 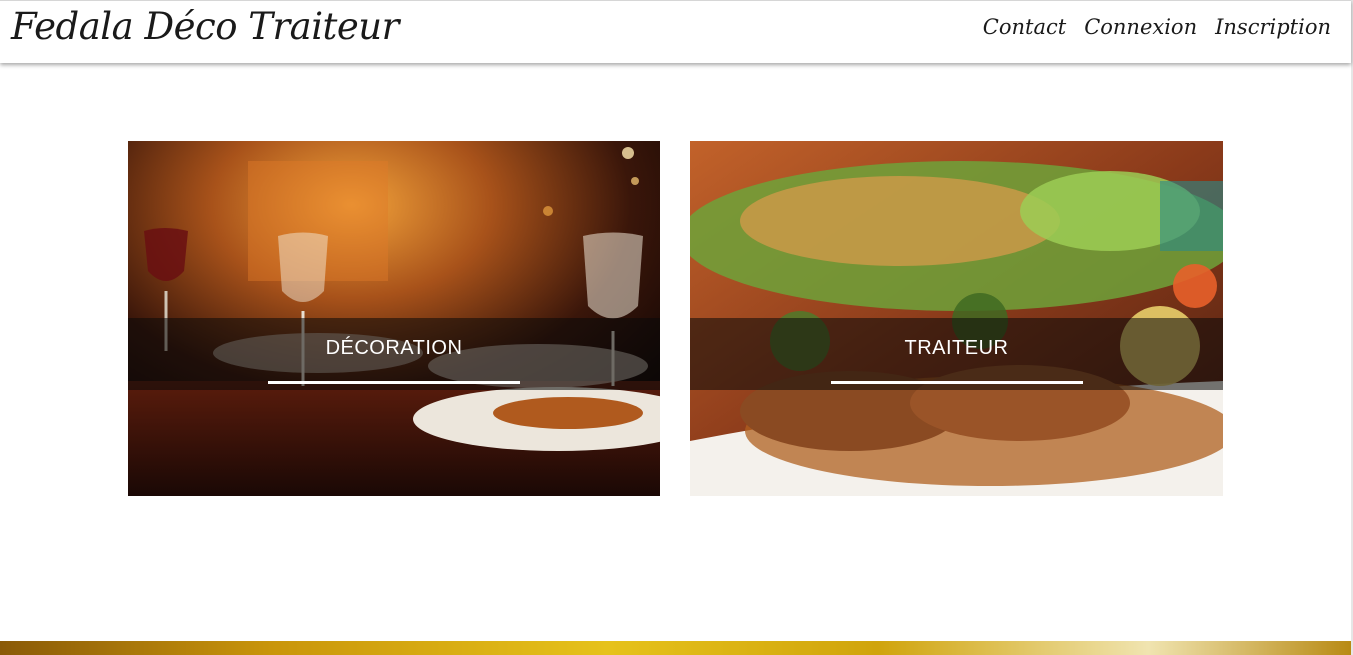 What do you see at coordinates (394, 382) in the screenshot?
I see `decoration-underline` at bounding box center [394, 382].